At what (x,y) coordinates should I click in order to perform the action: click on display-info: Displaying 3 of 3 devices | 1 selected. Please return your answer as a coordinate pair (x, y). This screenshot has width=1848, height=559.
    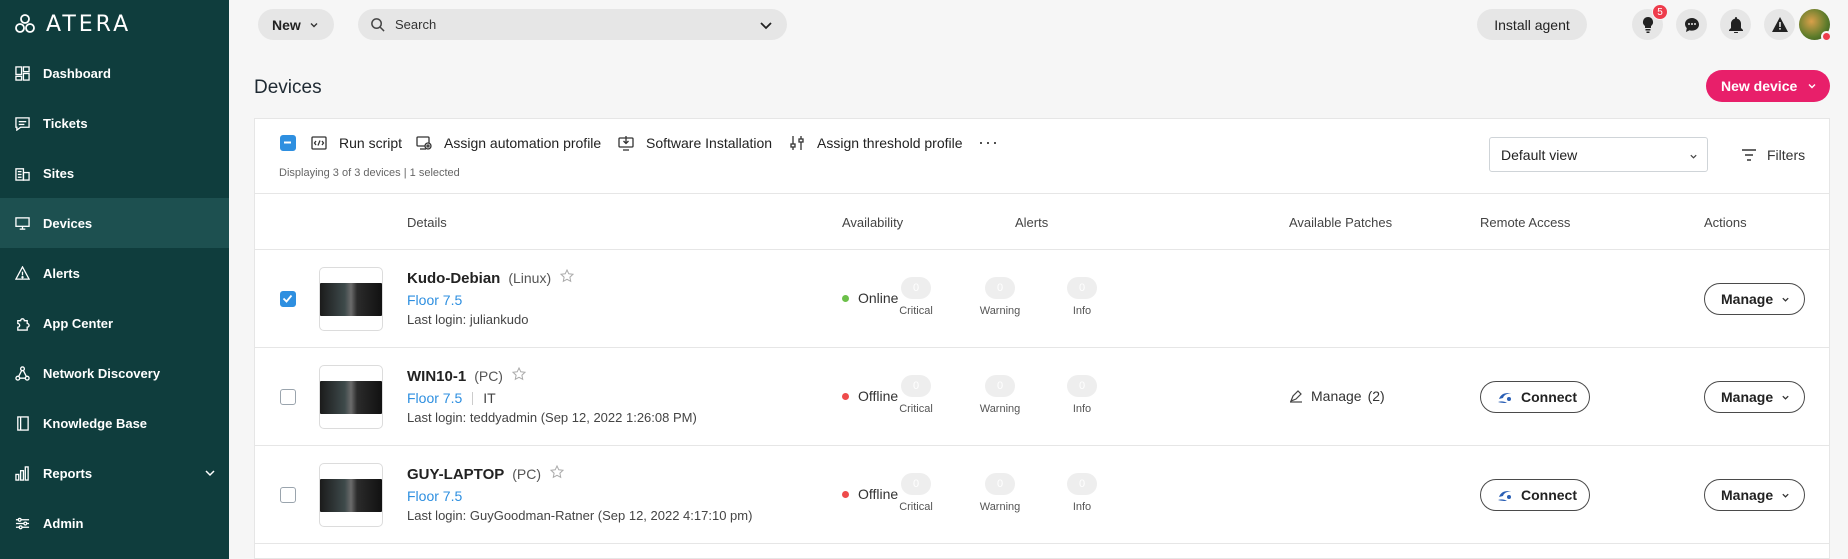
    Looking at the image, I should click on (369, 173).